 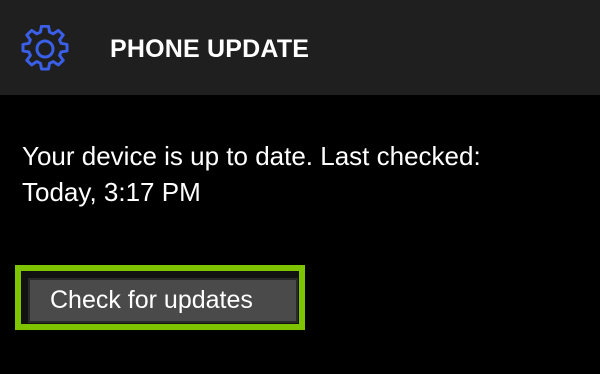 I want to click on status-message: Your device is up to date. Last checked:, so click(x=251, y=156).